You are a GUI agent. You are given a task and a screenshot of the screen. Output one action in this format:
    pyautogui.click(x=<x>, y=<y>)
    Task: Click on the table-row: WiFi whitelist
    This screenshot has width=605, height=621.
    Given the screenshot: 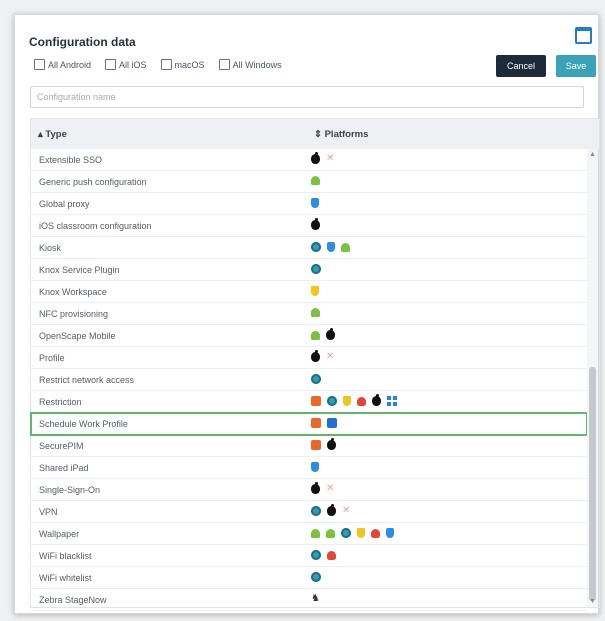 What is the action you would take?
    pyautogui.click(x=309, y=578)
    